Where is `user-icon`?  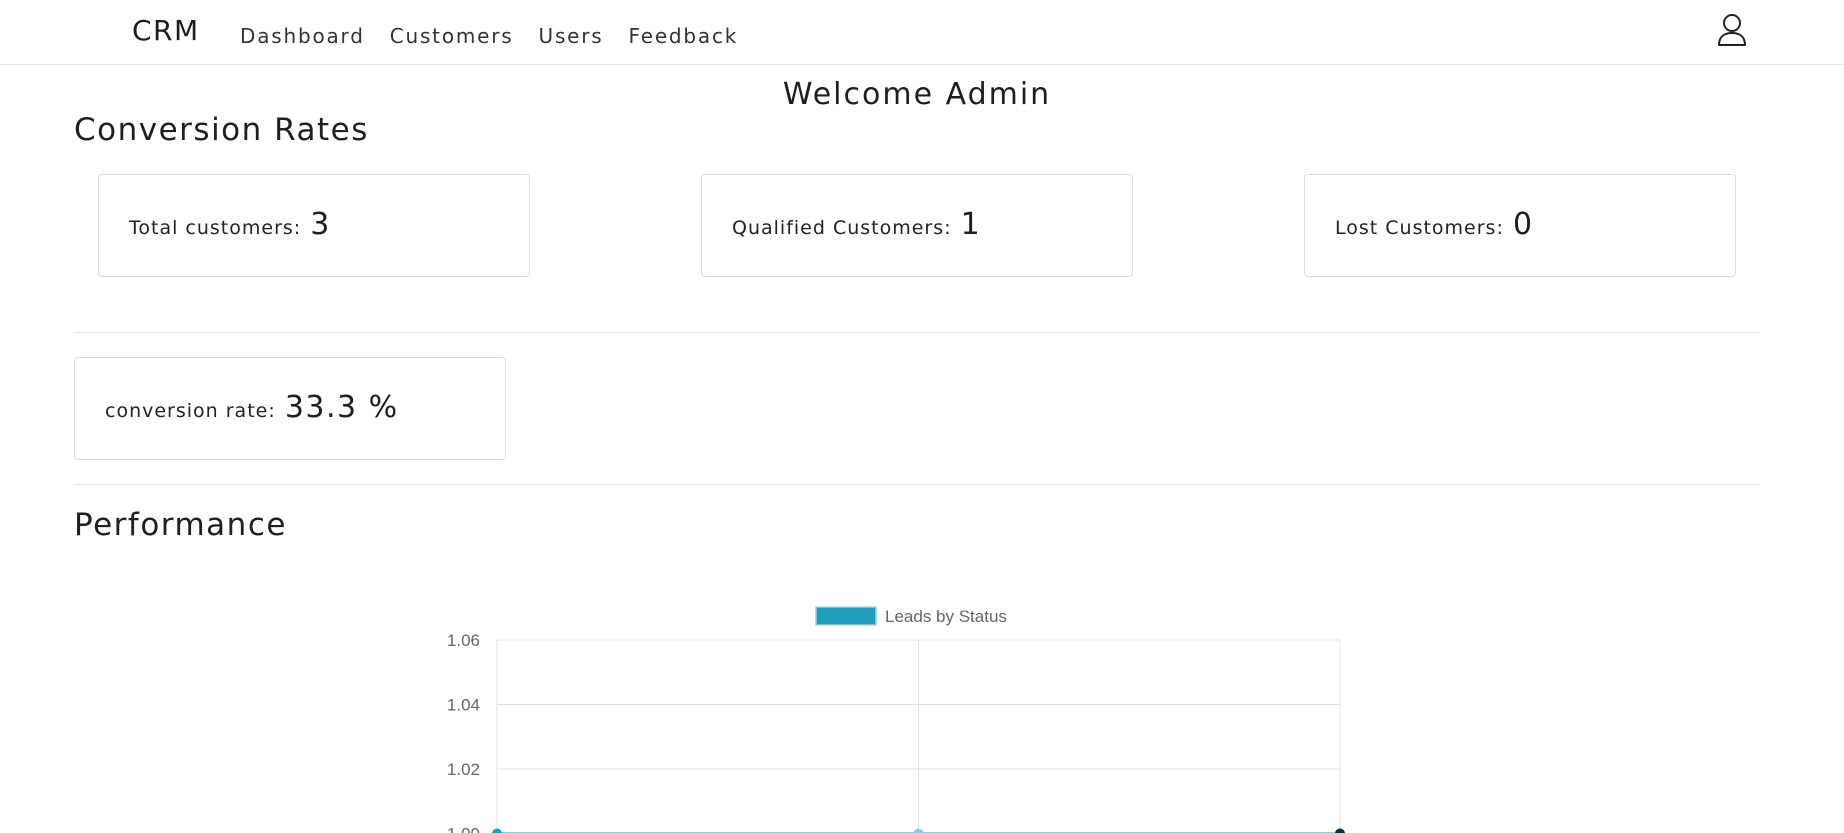
user-icon is located at coordinates (1732, 30).